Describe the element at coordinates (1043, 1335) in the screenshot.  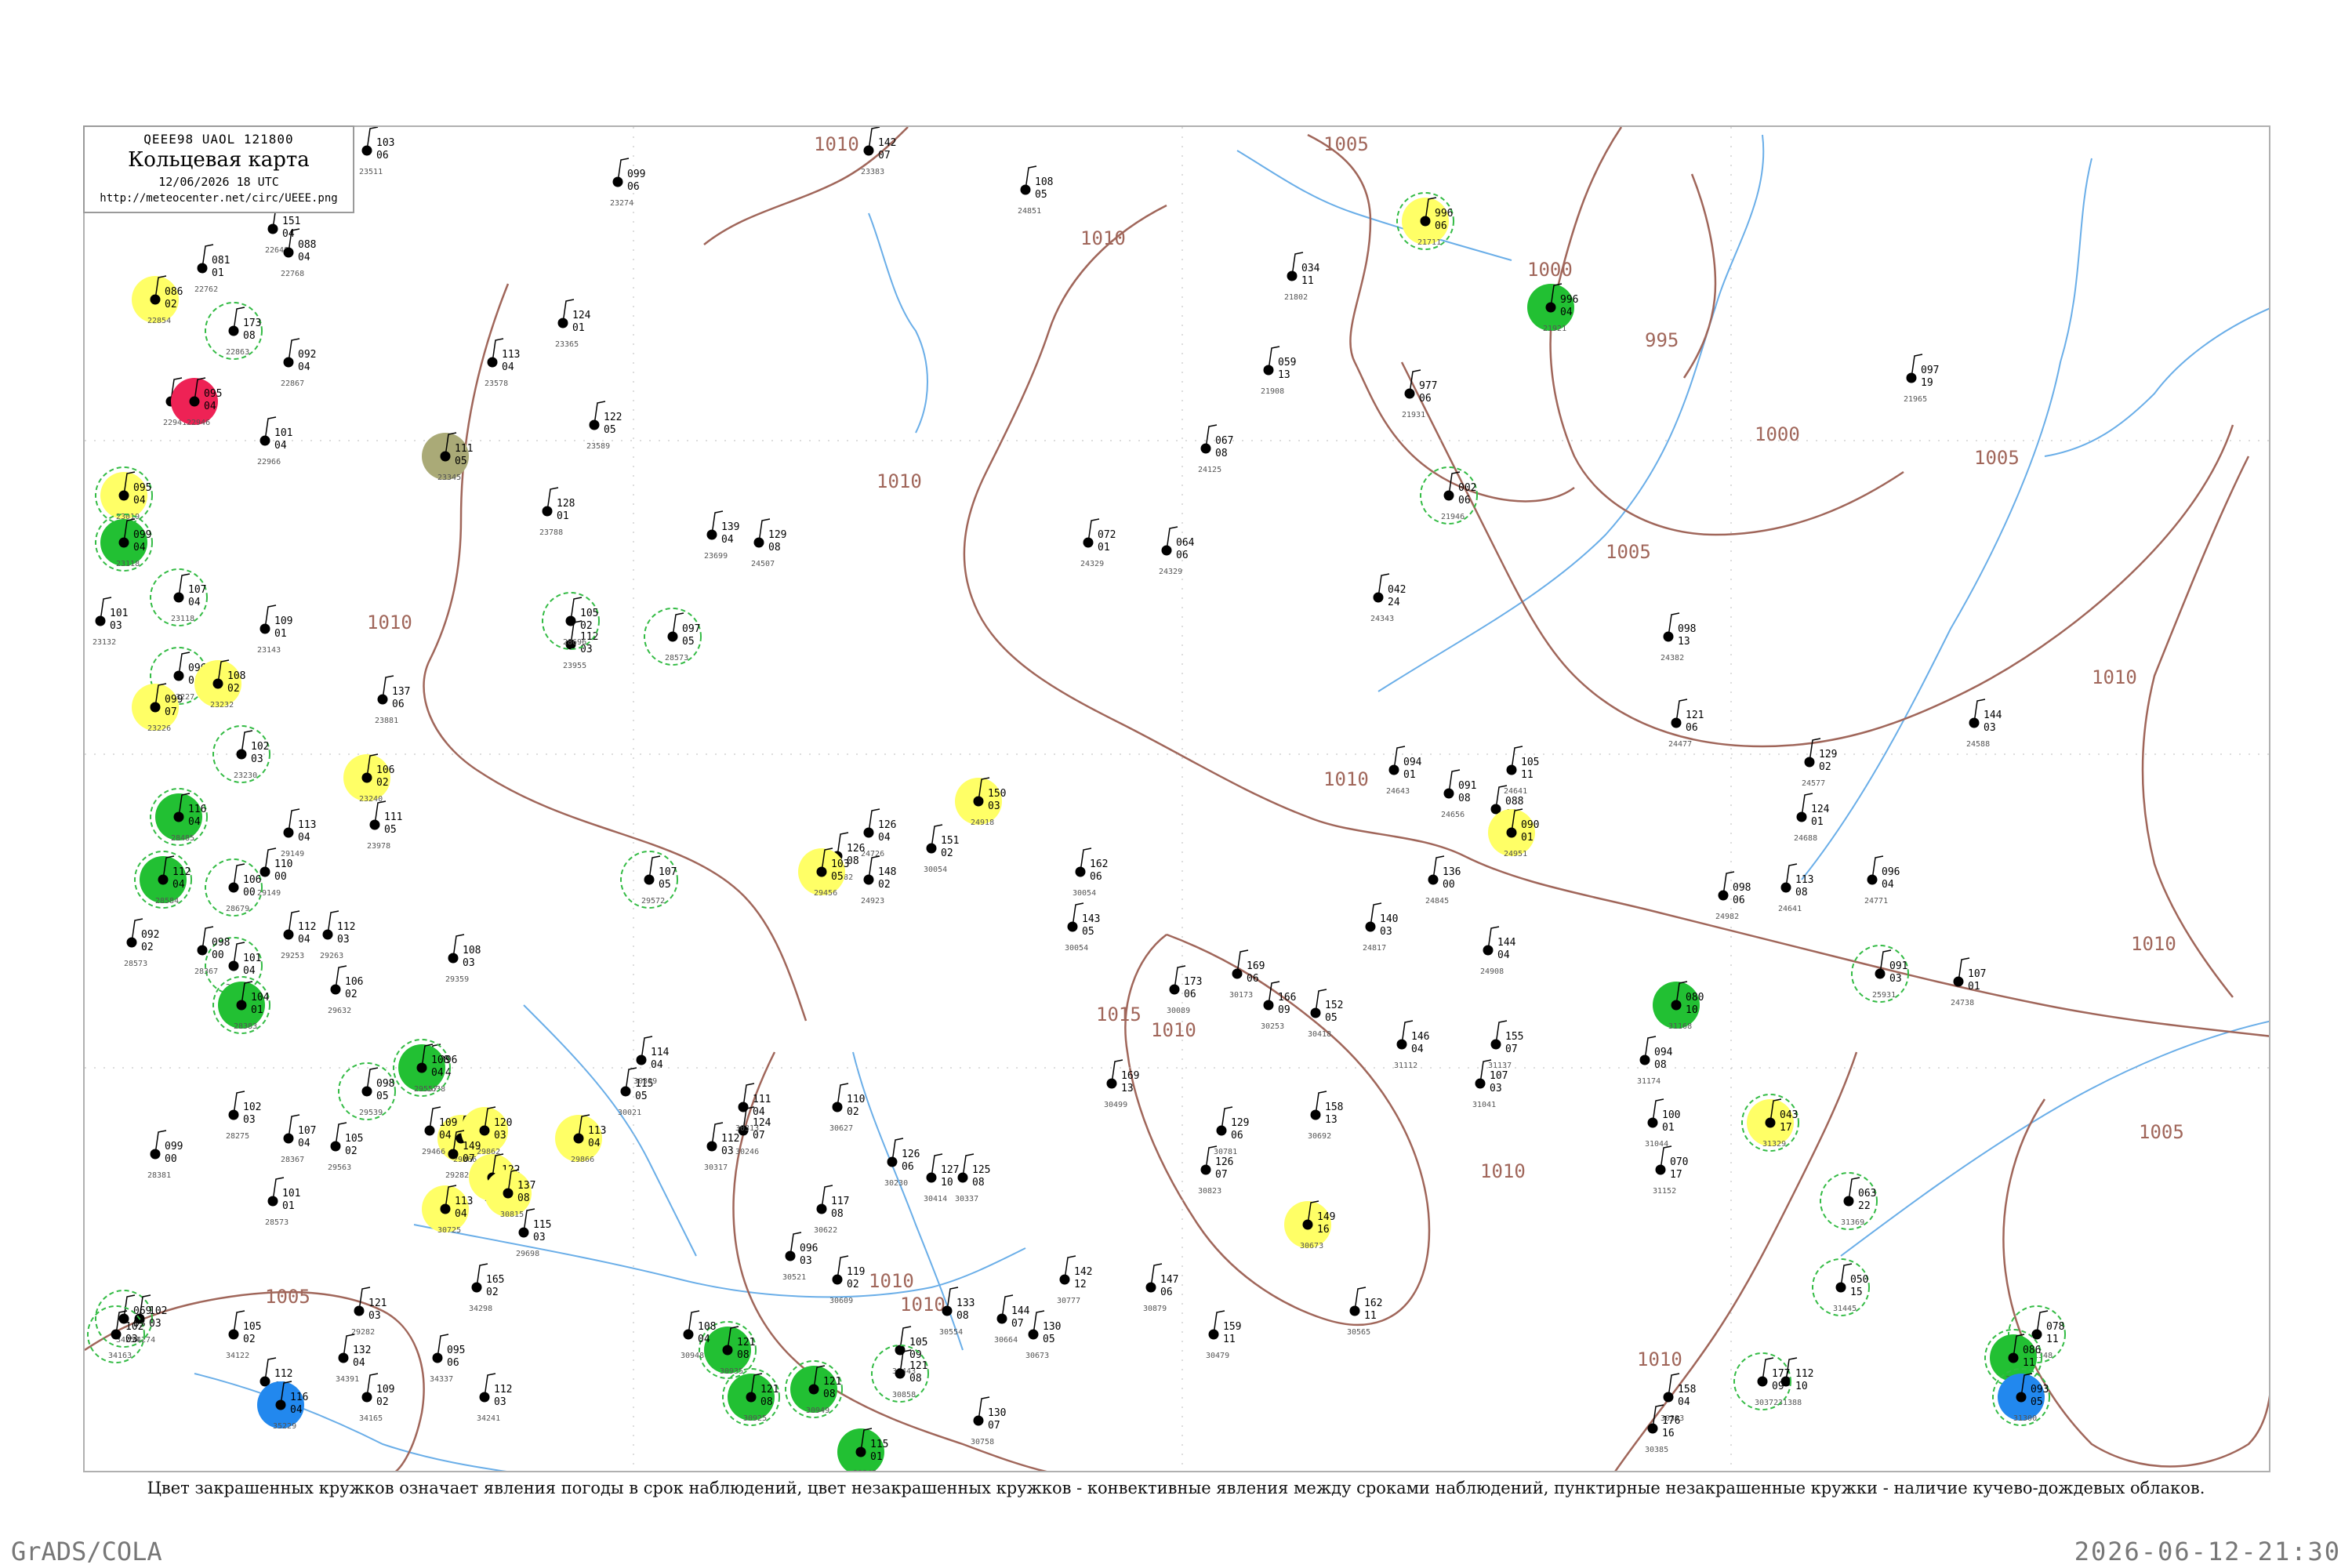
I see `station-plot: 13005 30673` at that location.